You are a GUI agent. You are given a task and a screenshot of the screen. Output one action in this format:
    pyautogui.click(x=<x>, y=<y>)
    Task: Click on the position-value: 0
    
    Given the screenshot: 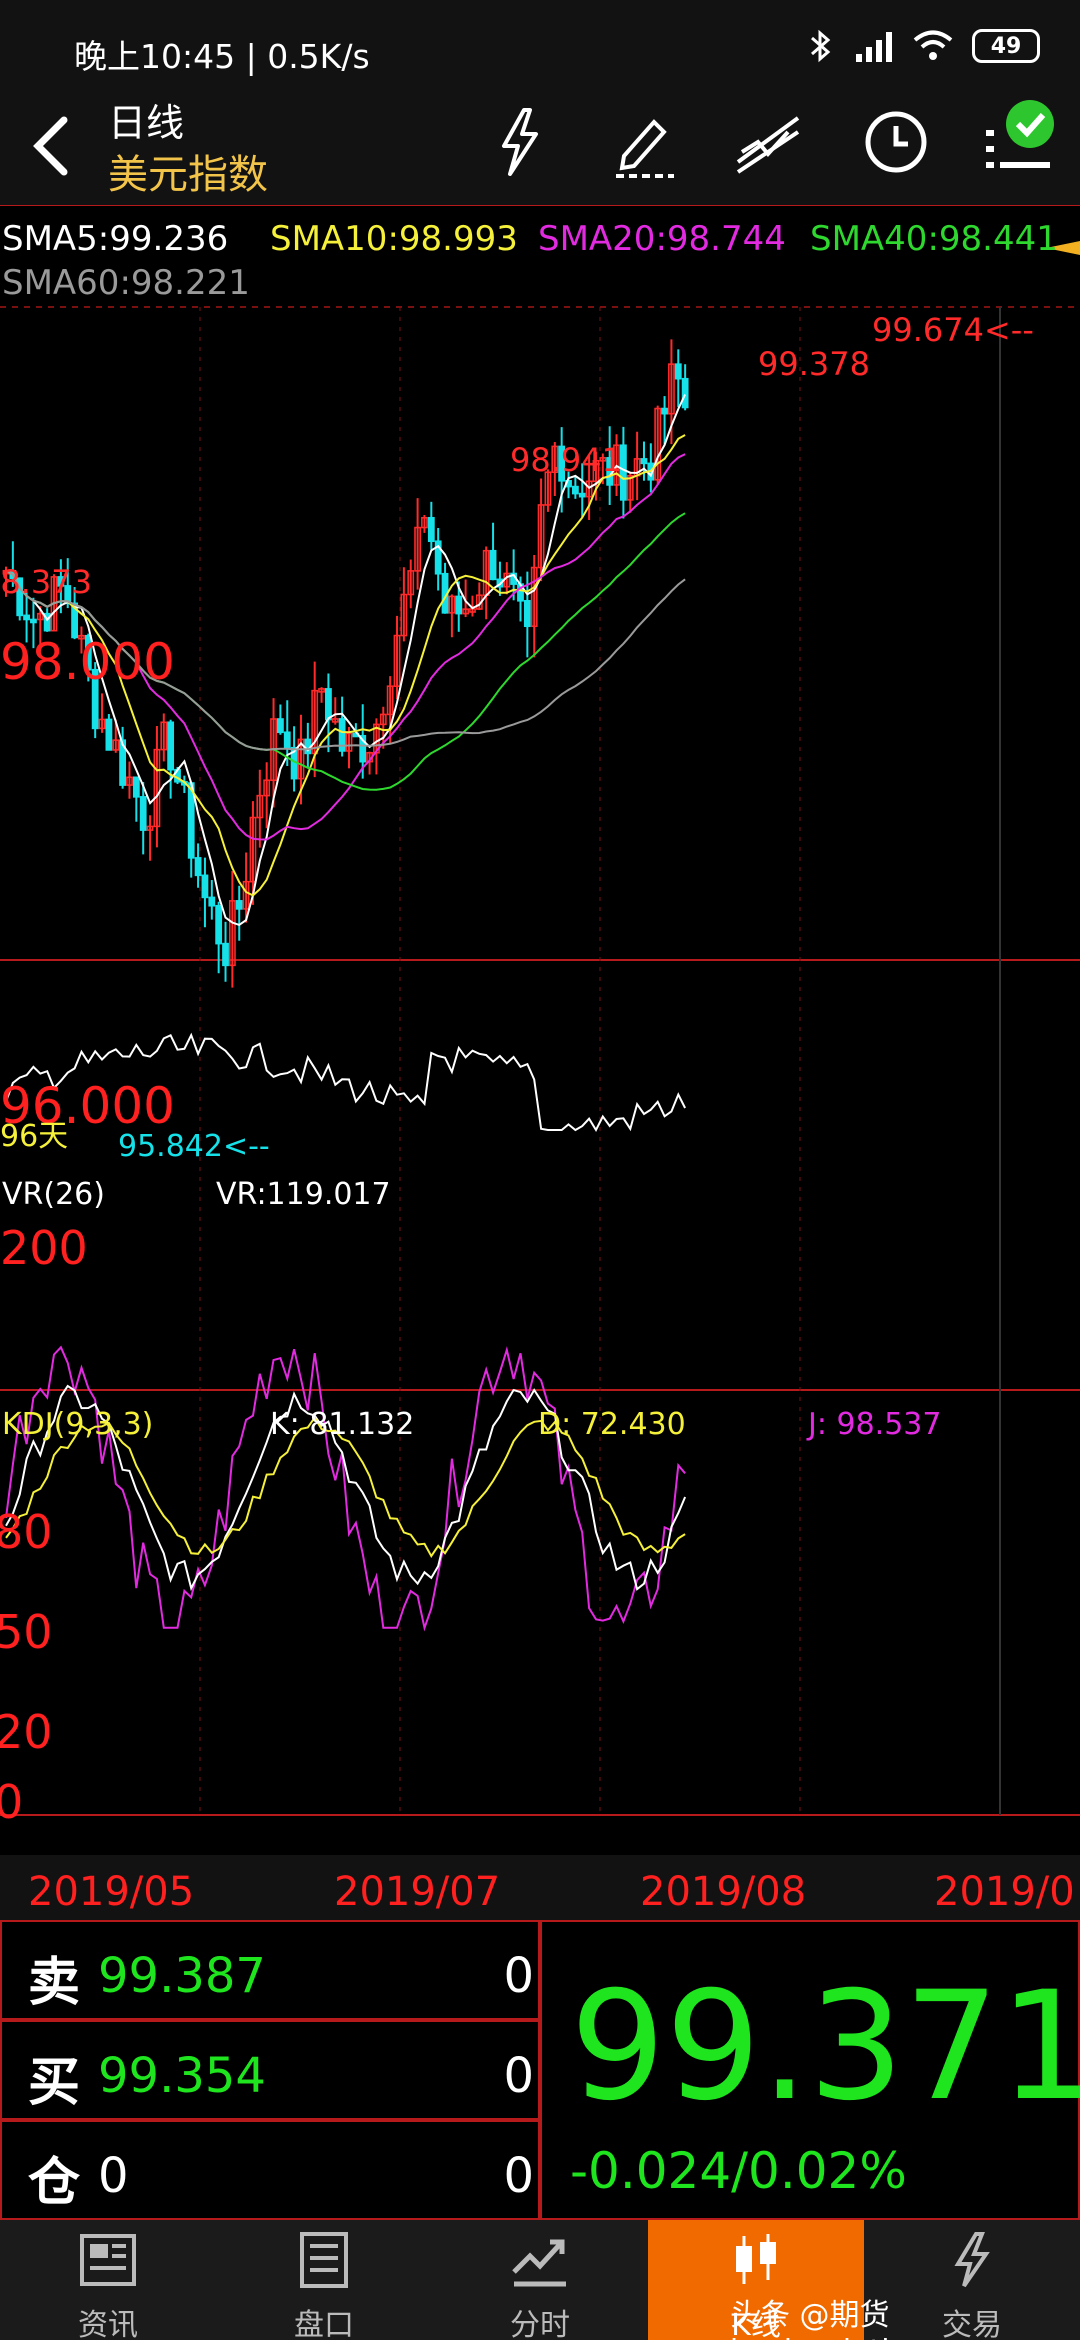 What is the action you would take?
    pyautogui.click(x=113, y=2176)
    